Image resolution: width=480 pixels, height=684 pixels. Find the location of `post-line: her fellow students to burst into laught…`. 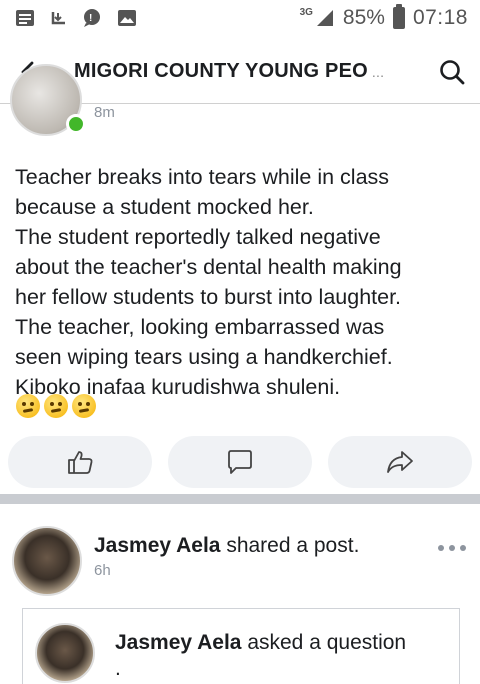

post-line: her fellow students to burst into laught… is located at coordinates (208, 297).